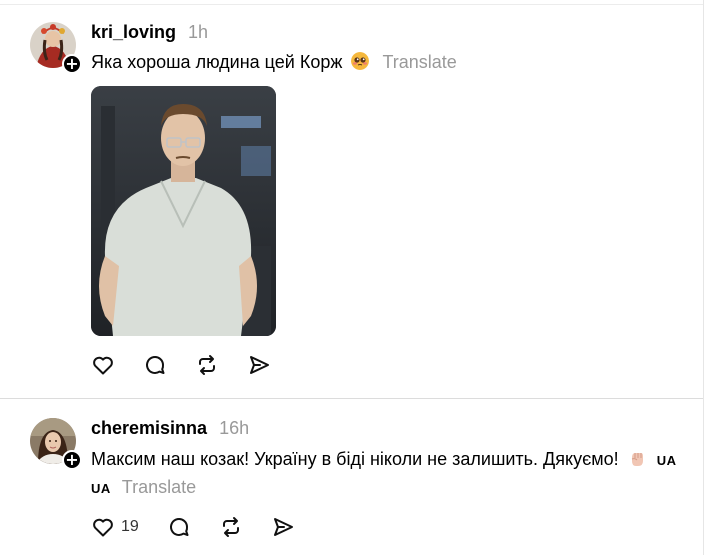 This screenshot has width=705, height=555. Describe the element at coordinates (703, 277) in the screenshot. I see `right-border` at that location.